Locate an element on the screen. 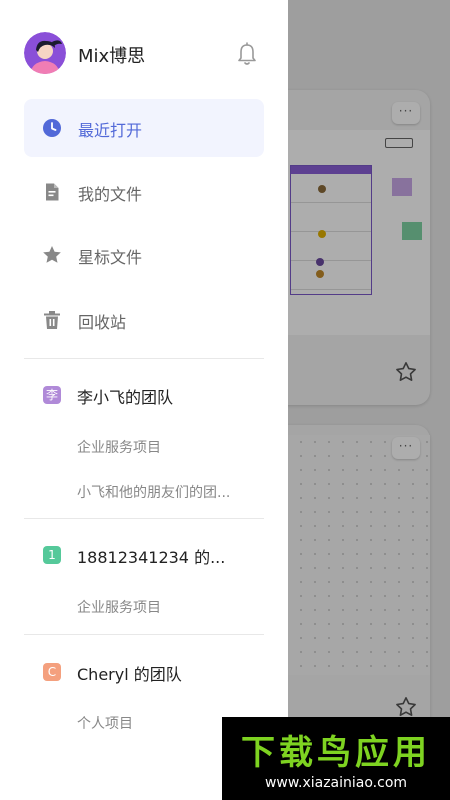 The width and height of the screenshot is (450, 800). nav-item-label: 星标文件 is located at coordinates (110, 257).